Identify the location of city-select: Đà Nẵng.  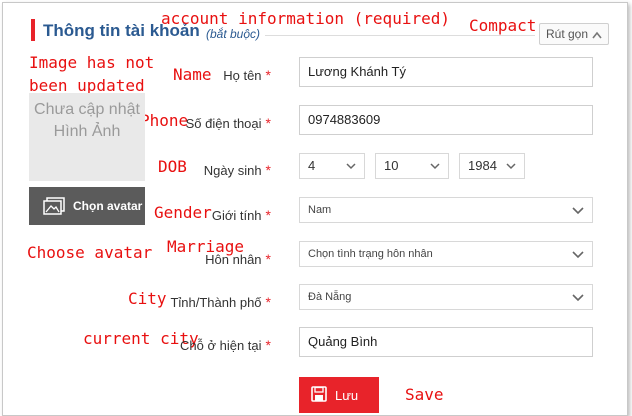
(446, 297).